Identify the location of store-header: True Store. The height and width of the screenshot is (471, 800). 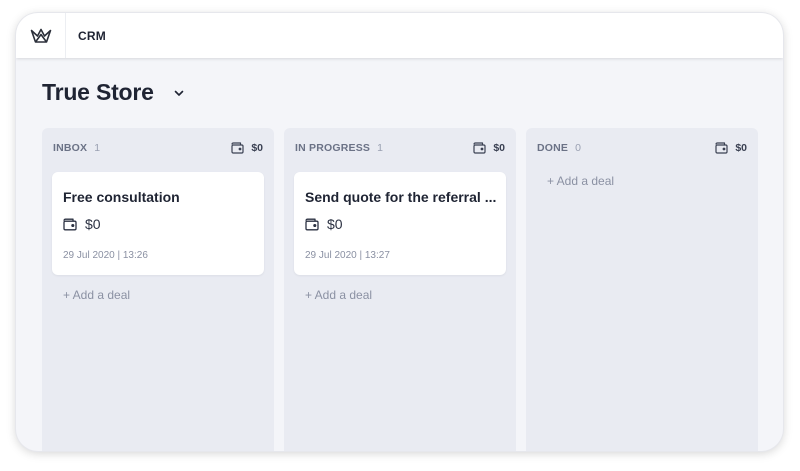
(113, 92).